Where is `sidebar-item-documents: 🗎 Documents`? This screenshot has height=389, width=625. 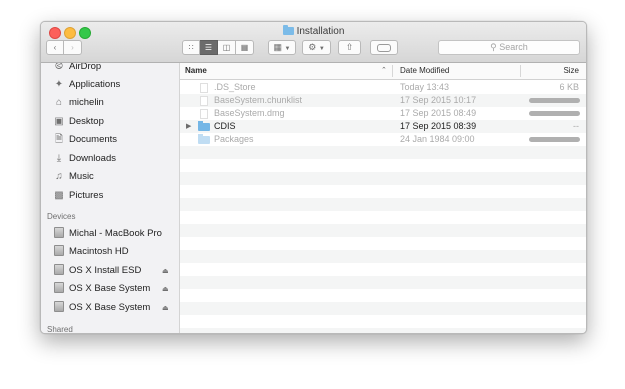 sidebar-item-documents: 🗎 Documents is located at coordinates (85, 140).